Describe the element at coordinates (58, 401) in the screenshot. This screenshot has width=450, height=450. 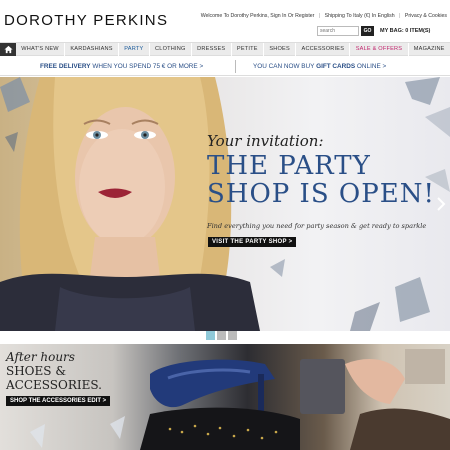
I see `shop-accessories-button: SHOP THE ACCESSORIES EDIT >` at that location.